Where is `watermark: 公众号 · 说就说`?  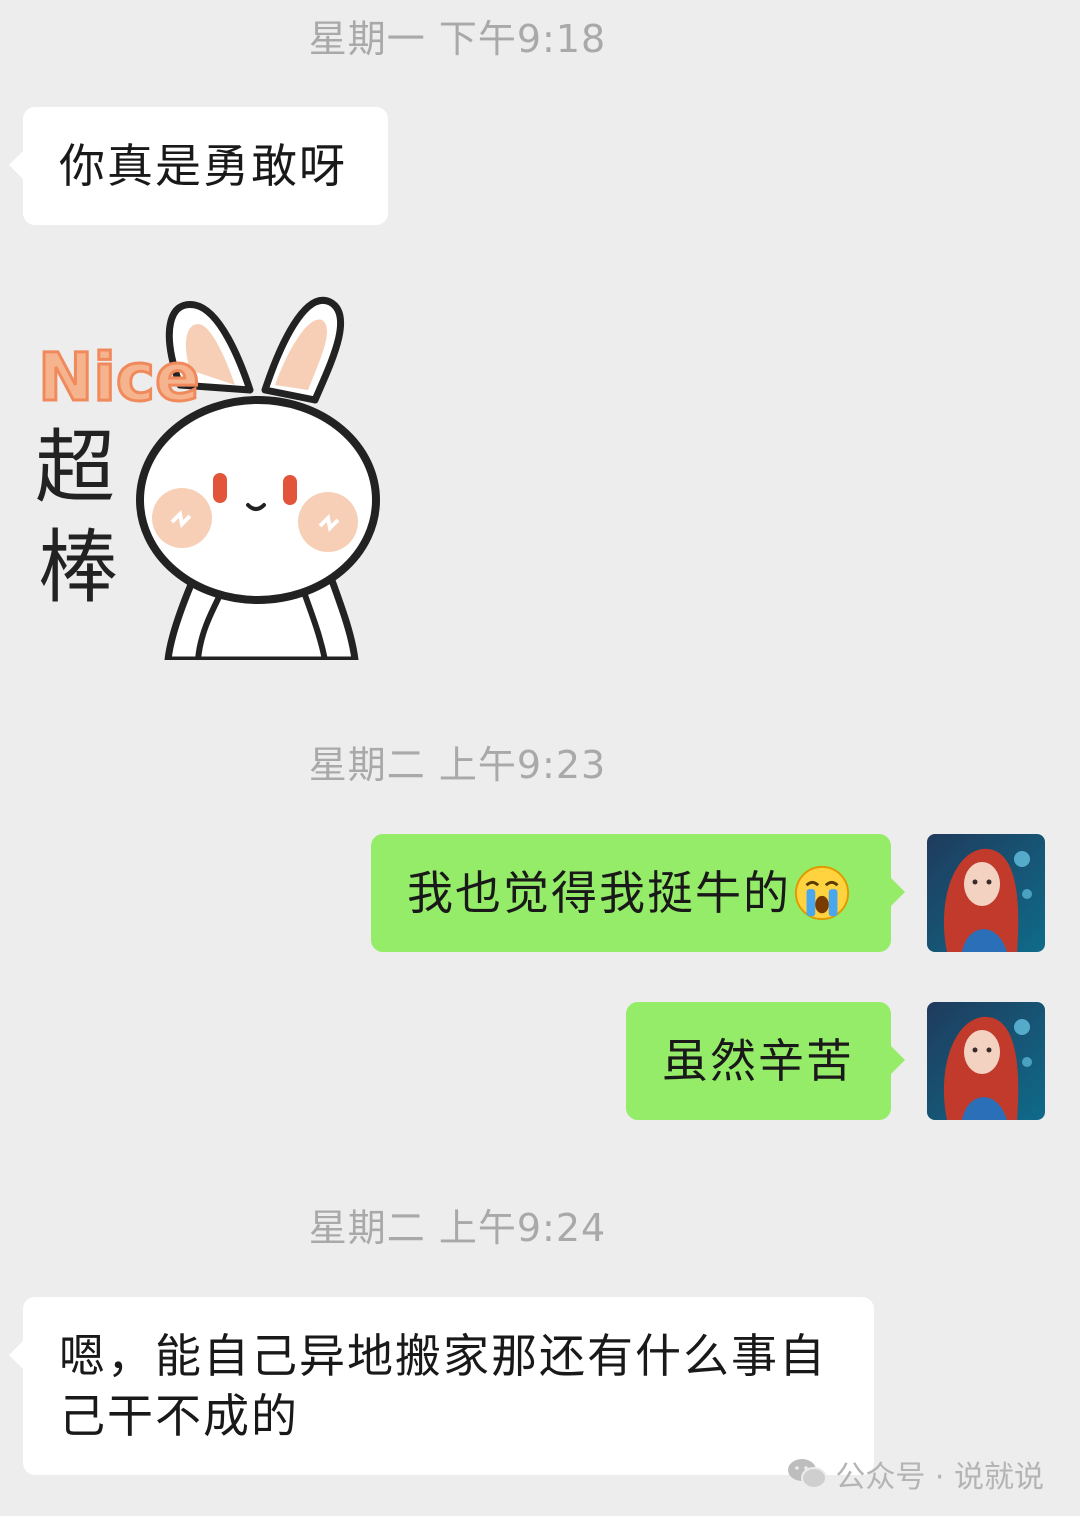 watermark: 公众号 · 说就说 is located at coordinates (915, 1474).